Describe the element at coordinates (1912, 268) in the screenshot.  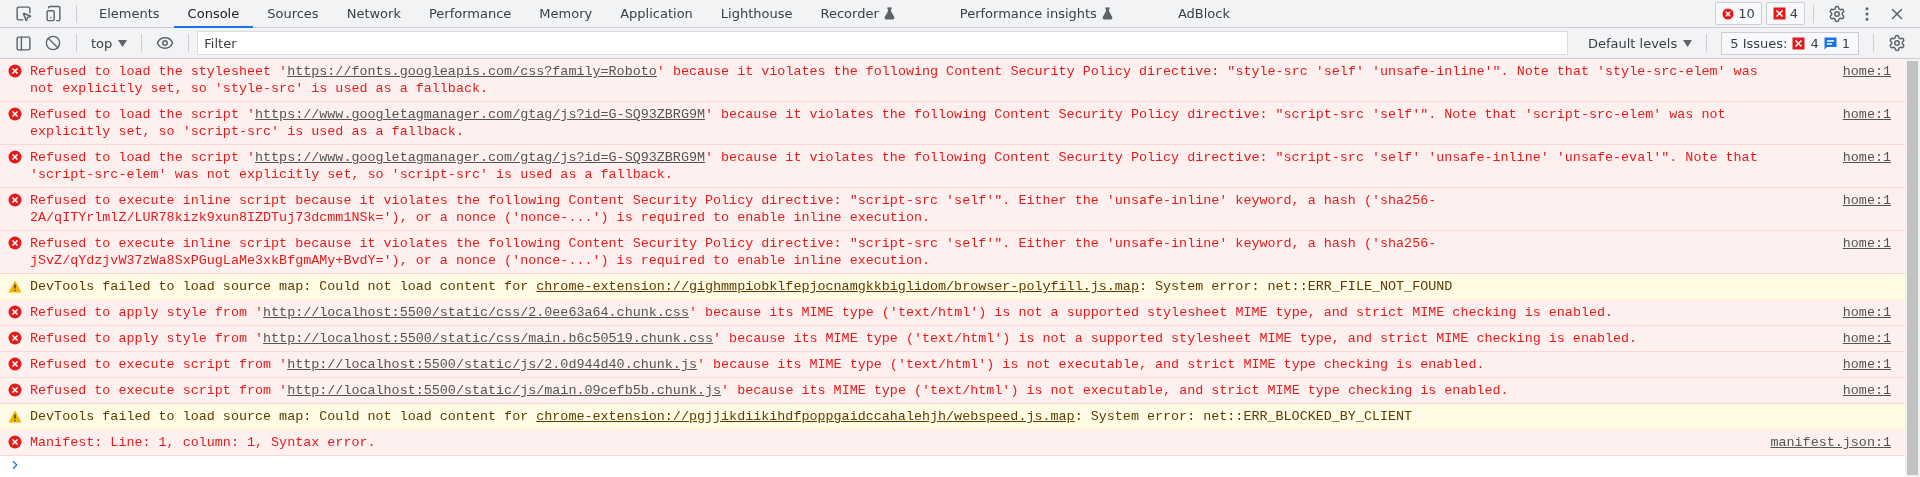
I see `scrollbar` at that location.